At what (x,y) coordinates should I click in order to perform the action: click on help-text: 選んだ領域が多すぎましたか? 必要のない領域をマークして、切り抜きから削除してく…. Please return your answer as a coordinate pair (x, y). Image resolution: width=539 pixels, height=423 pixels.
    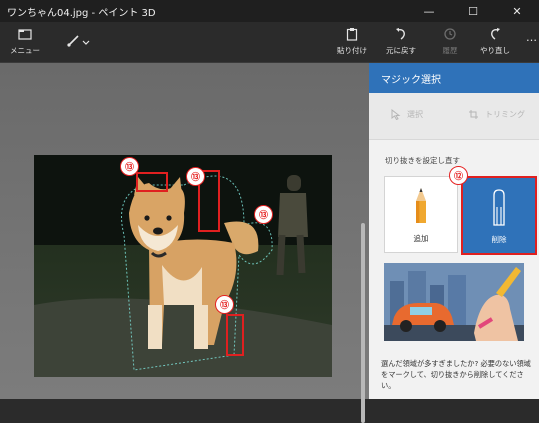
    Looking at the image, I should click on (456, 374).